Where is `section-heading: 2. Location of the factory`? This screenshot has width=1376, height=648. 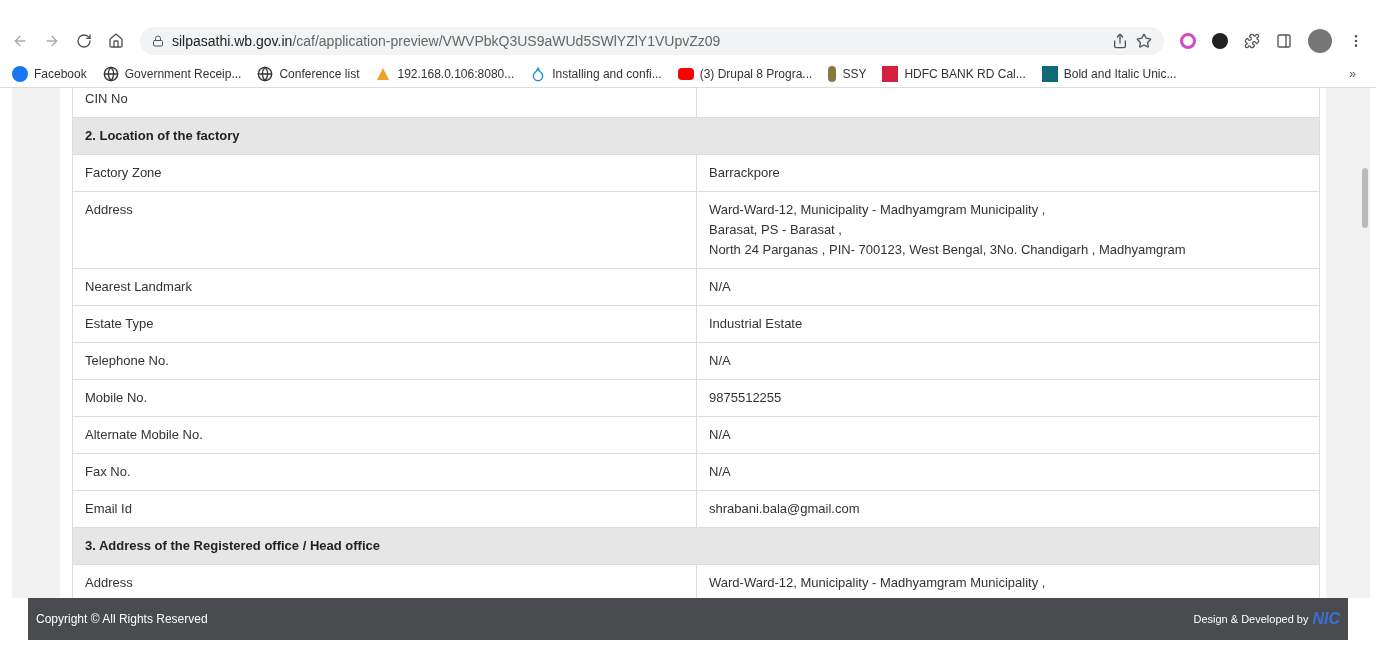 section-heading: 2. Location of the factory is located at coordinates (162, 136).